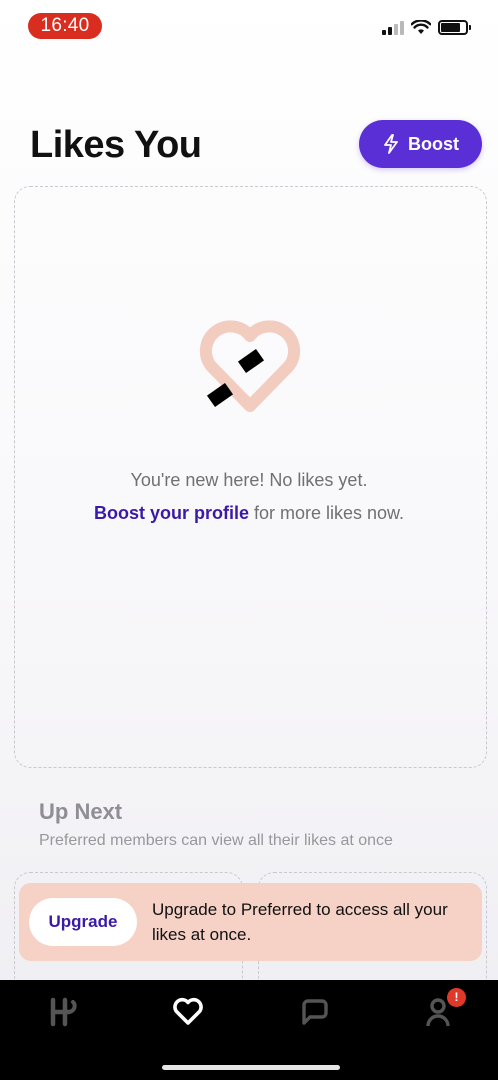 Image resolution: width=498 pixels, height=1080 pixels. I want to click on boost-profile-link: Boost your profile, so click(171, 513).